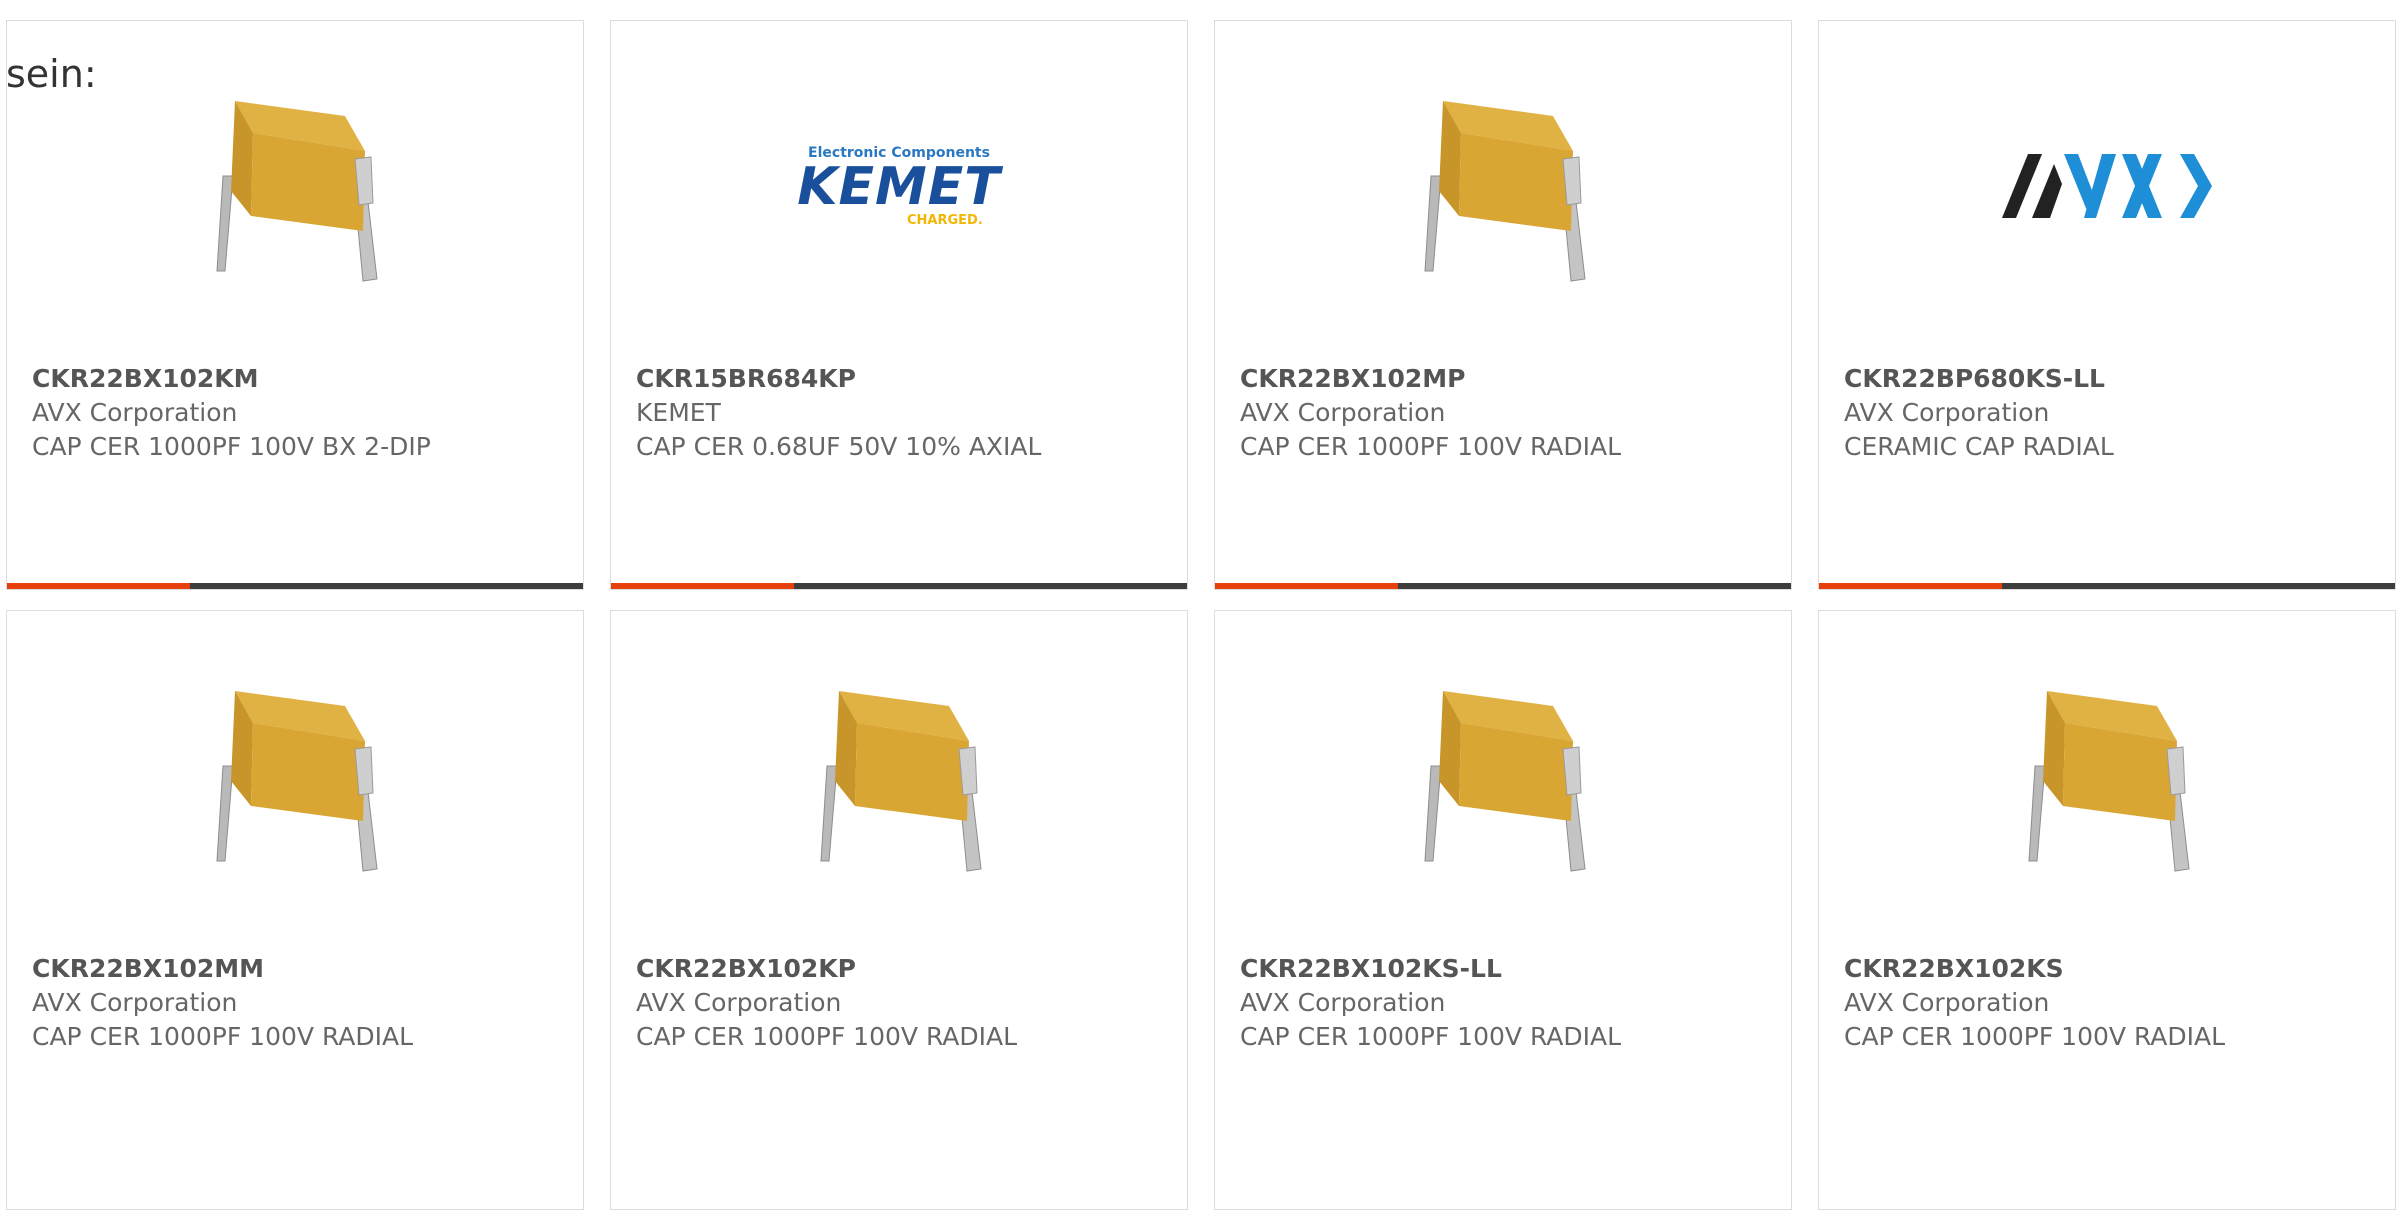 The image size is (2400, 1210). I want to click on product-part-number: CKR22BX102KP, so click(901, 969).